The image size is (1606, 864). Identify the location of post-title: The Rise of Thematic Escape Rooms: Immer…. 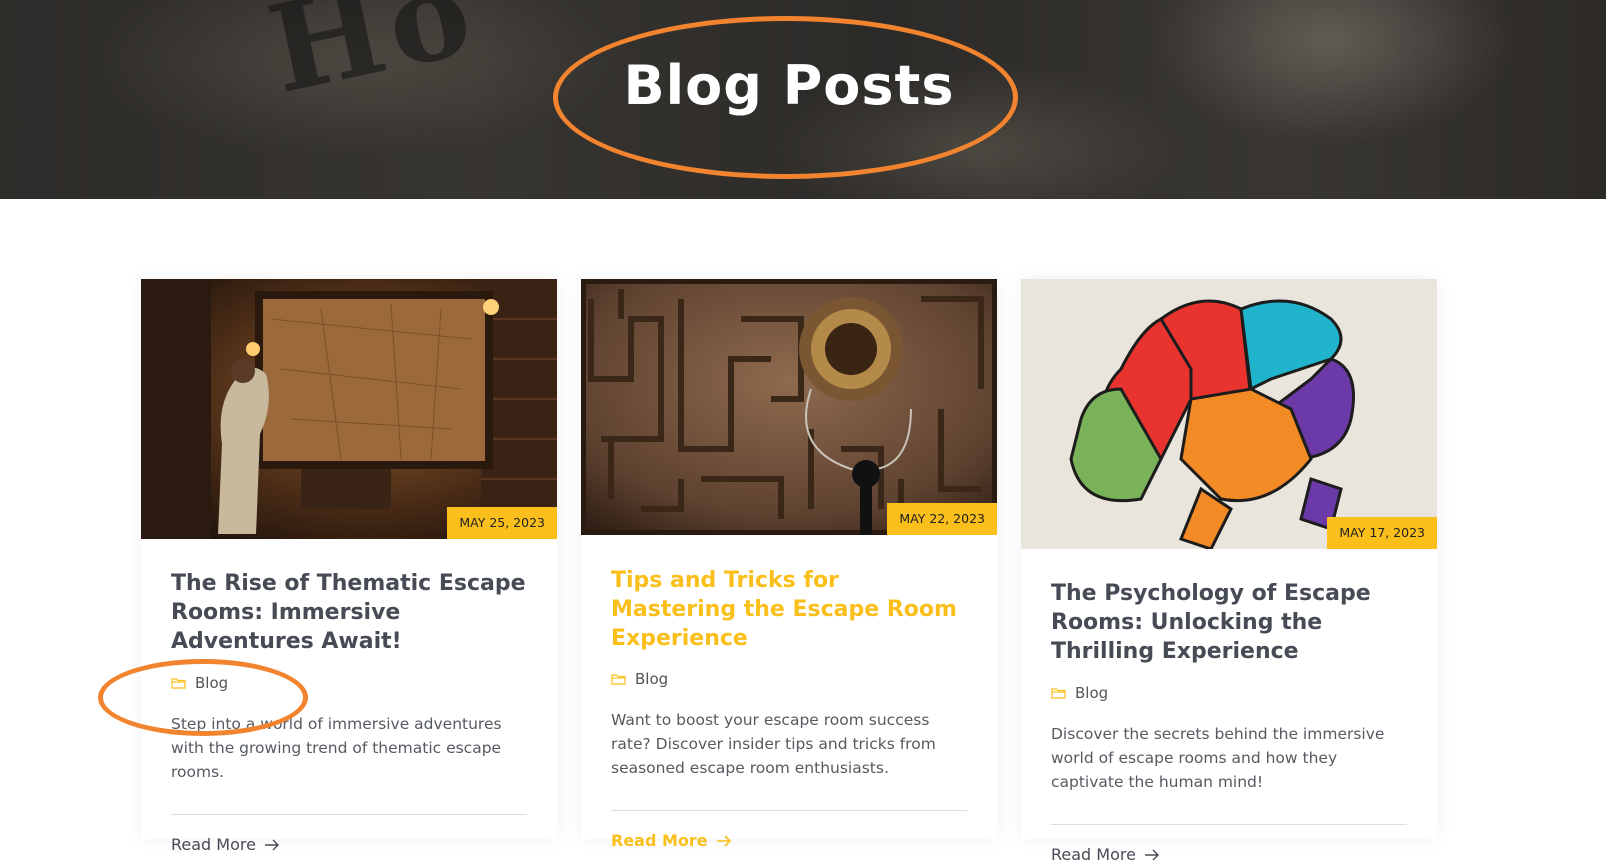
(349, 612).